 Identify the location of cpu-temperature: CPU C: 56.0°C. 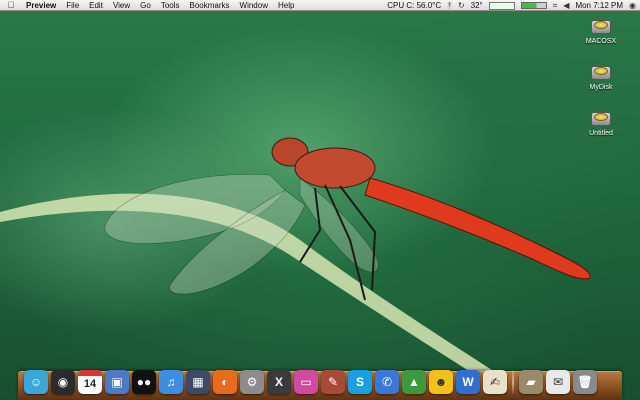
(414, 5).